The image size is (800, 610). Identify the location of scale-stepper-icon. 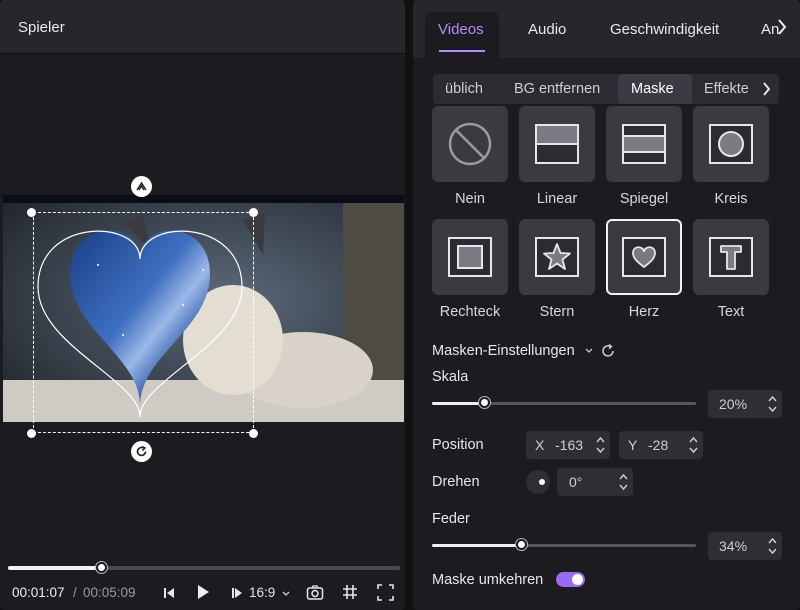
(772, 404).